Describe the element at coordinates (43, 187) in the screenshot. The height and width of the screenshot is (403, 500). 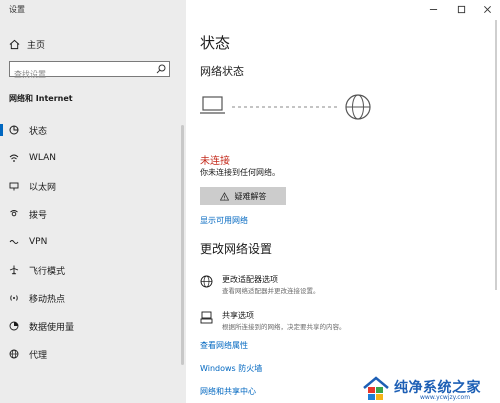
I see `sidebar-item-label: 以太网` at that location.